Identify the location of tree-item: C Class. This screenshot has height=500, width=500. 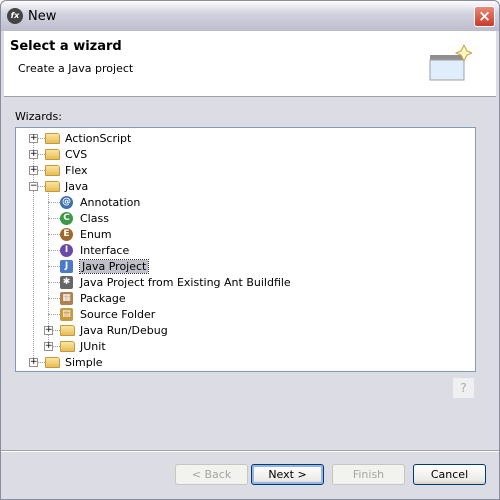
(84, 218).